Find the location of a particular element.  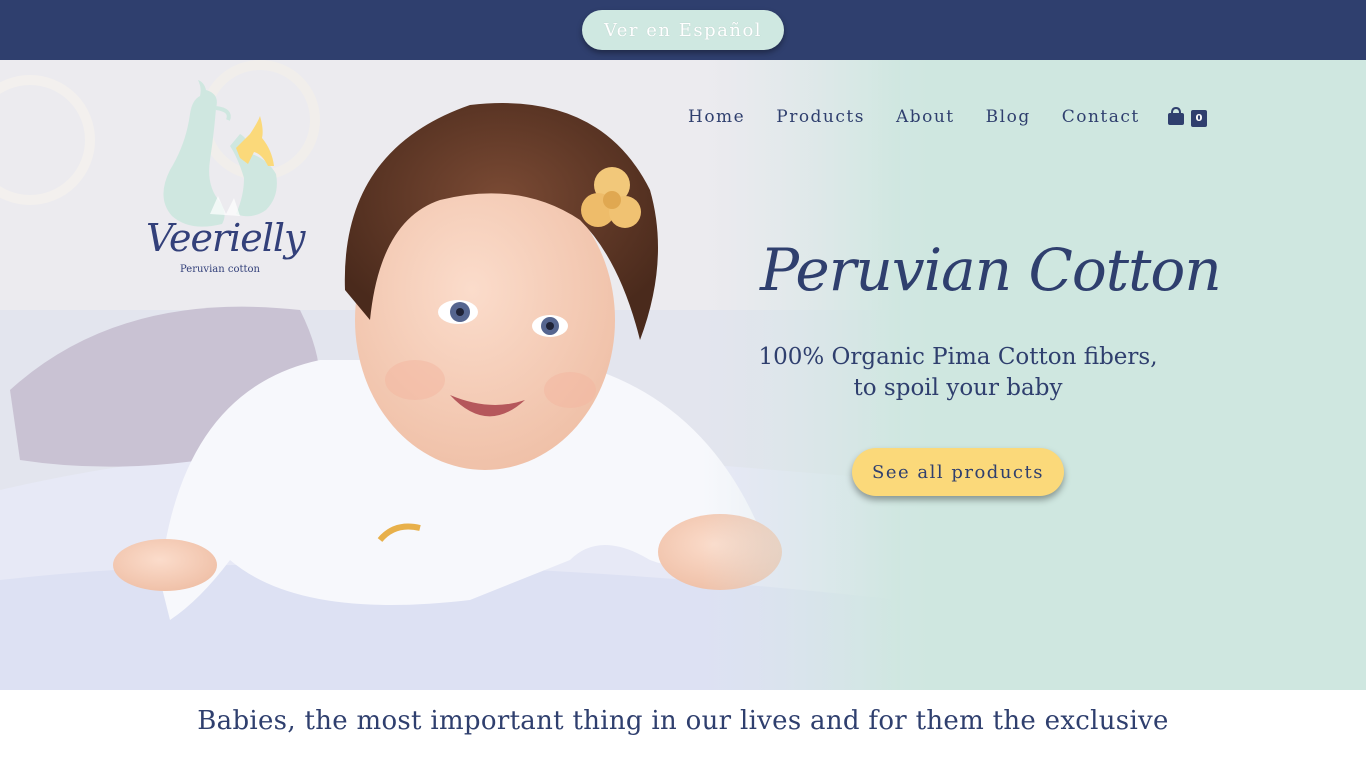

hero-subtitle-line-2: to spoil your baby is located at coordinates (958, 388).